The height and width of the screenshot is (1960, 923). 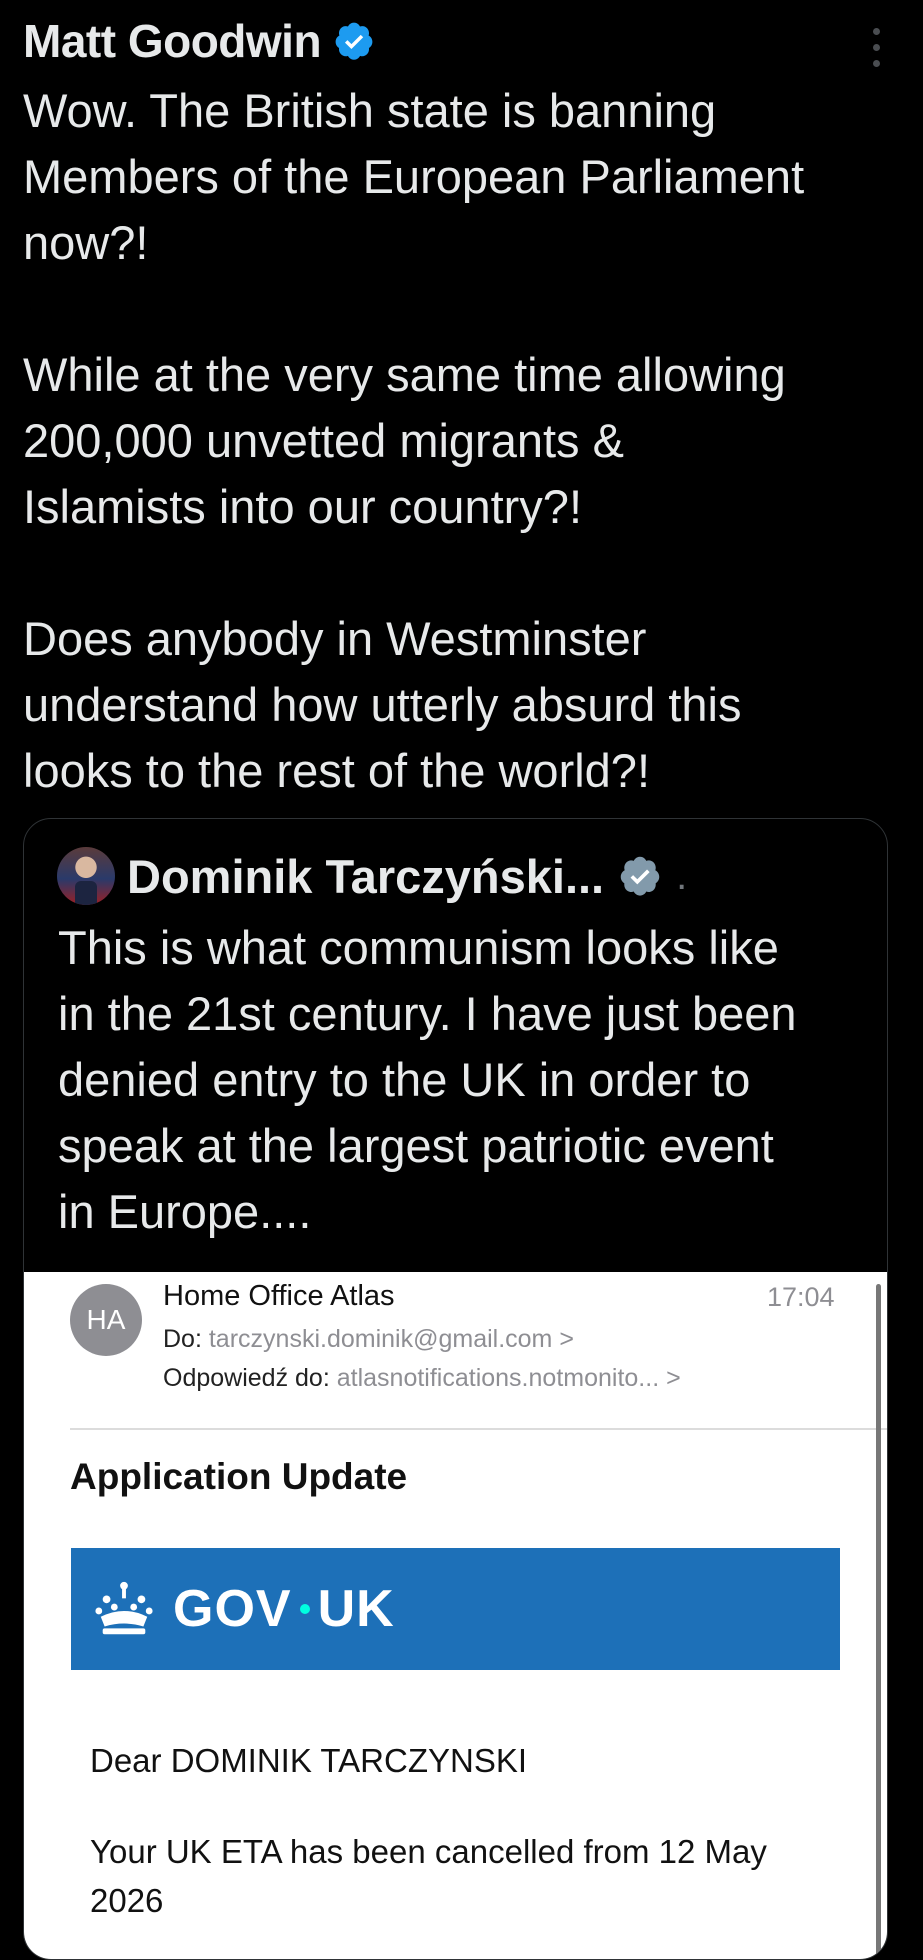 I want to click on email-time: 17:04, so click(x=801, y=1297).